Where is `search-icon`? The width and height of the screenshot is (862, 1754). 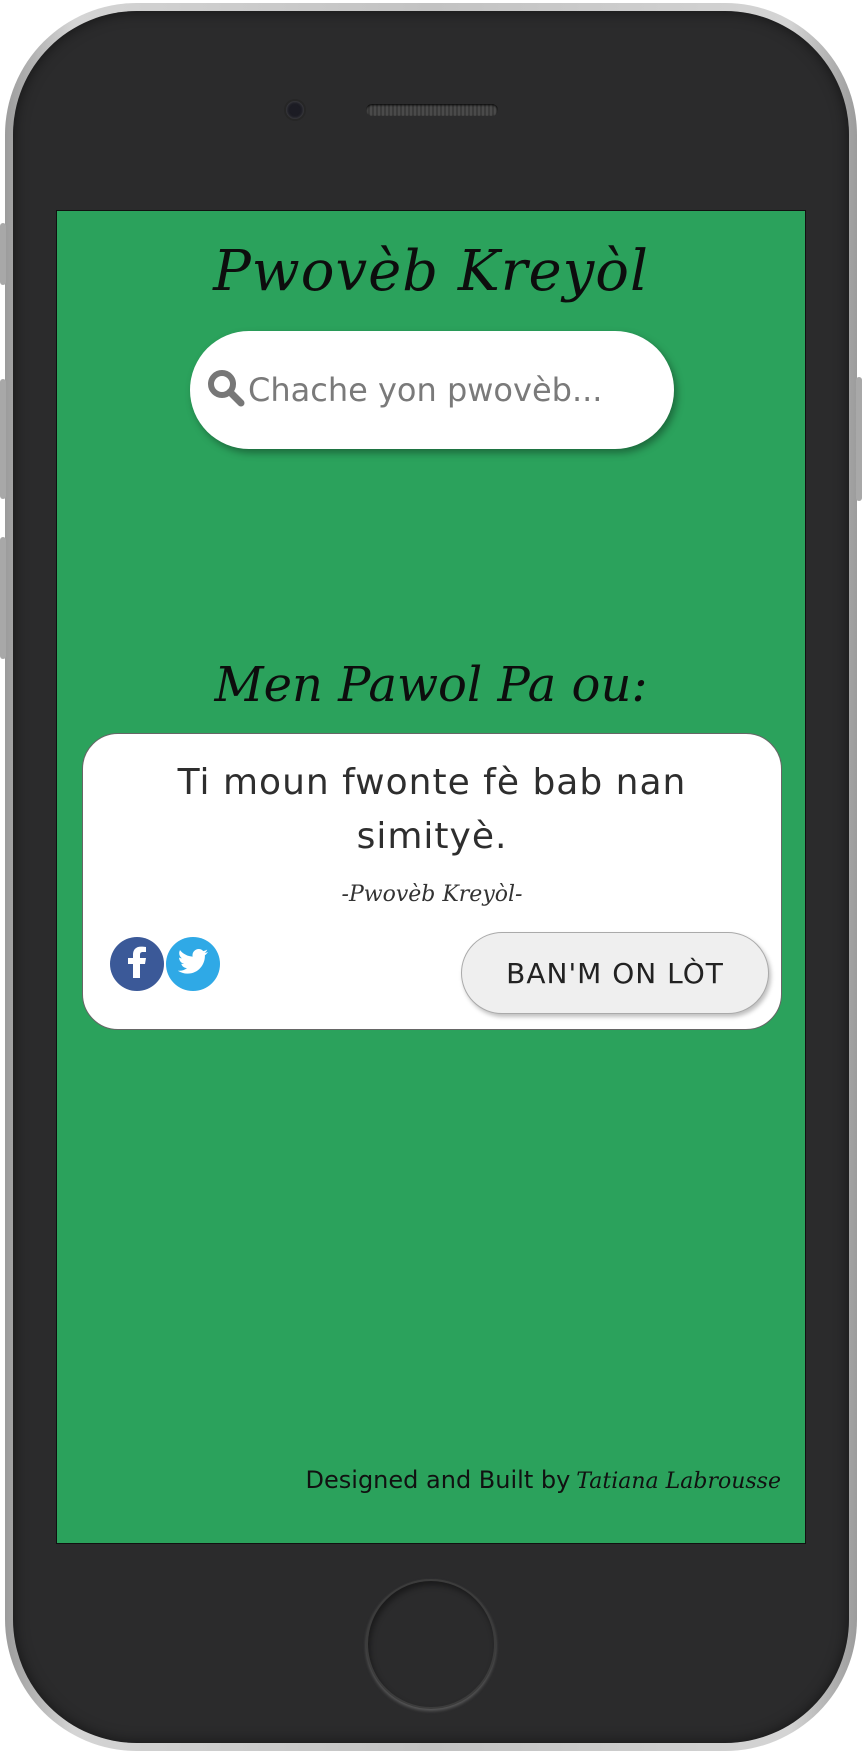
search-icon is located at coordinates (226, 390).